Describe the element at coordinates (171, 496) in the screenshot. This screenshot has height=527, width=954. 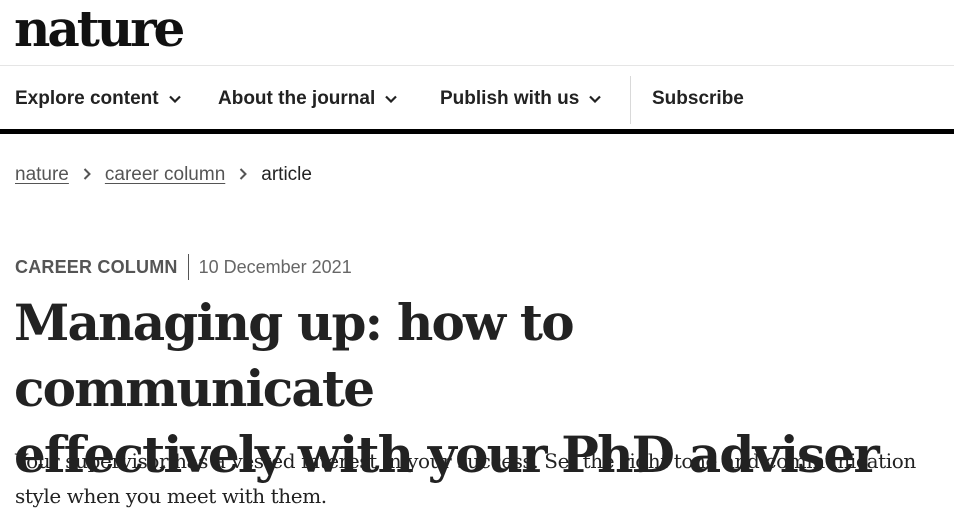
I see `standfirst-line-2: style when you meet with them.` at that location.